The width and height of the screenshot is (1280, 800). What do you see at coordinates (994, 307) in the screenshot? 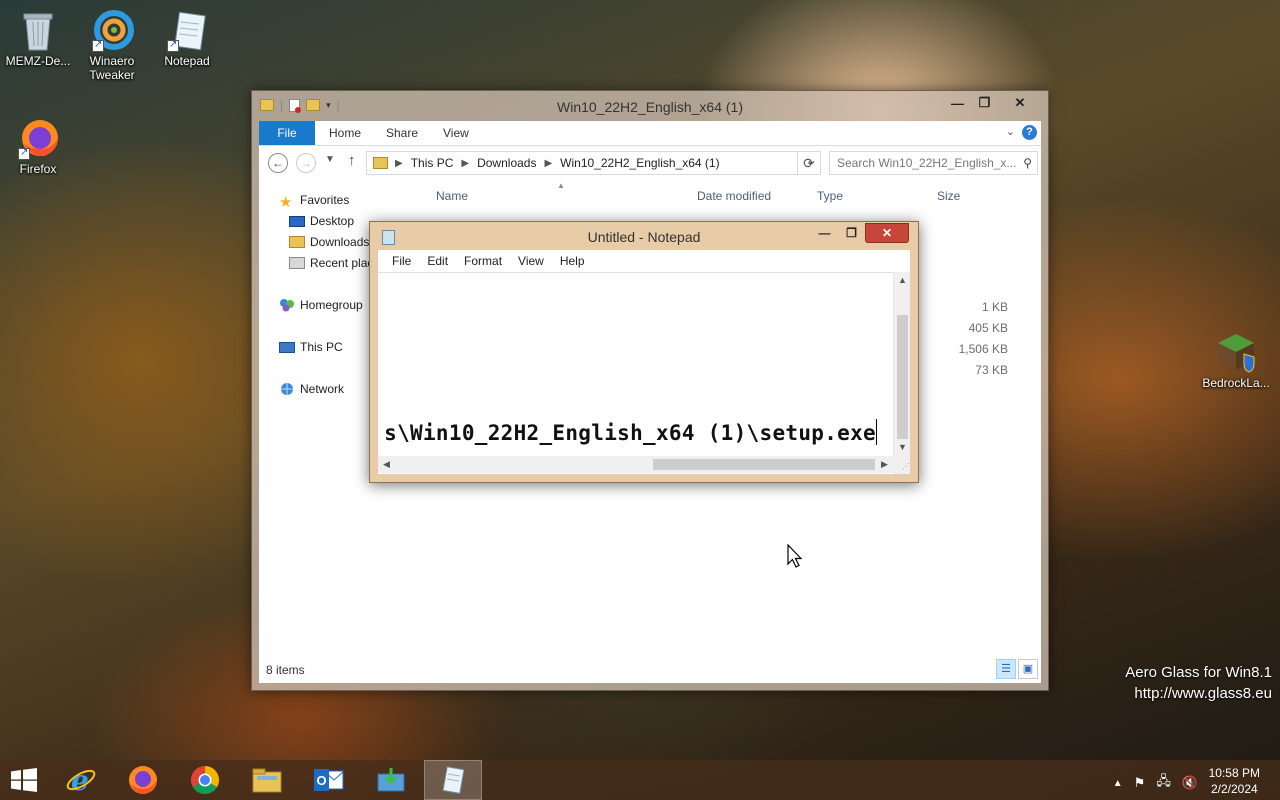
I see `file-size: 1 KB` at bounding box center [994, 307].